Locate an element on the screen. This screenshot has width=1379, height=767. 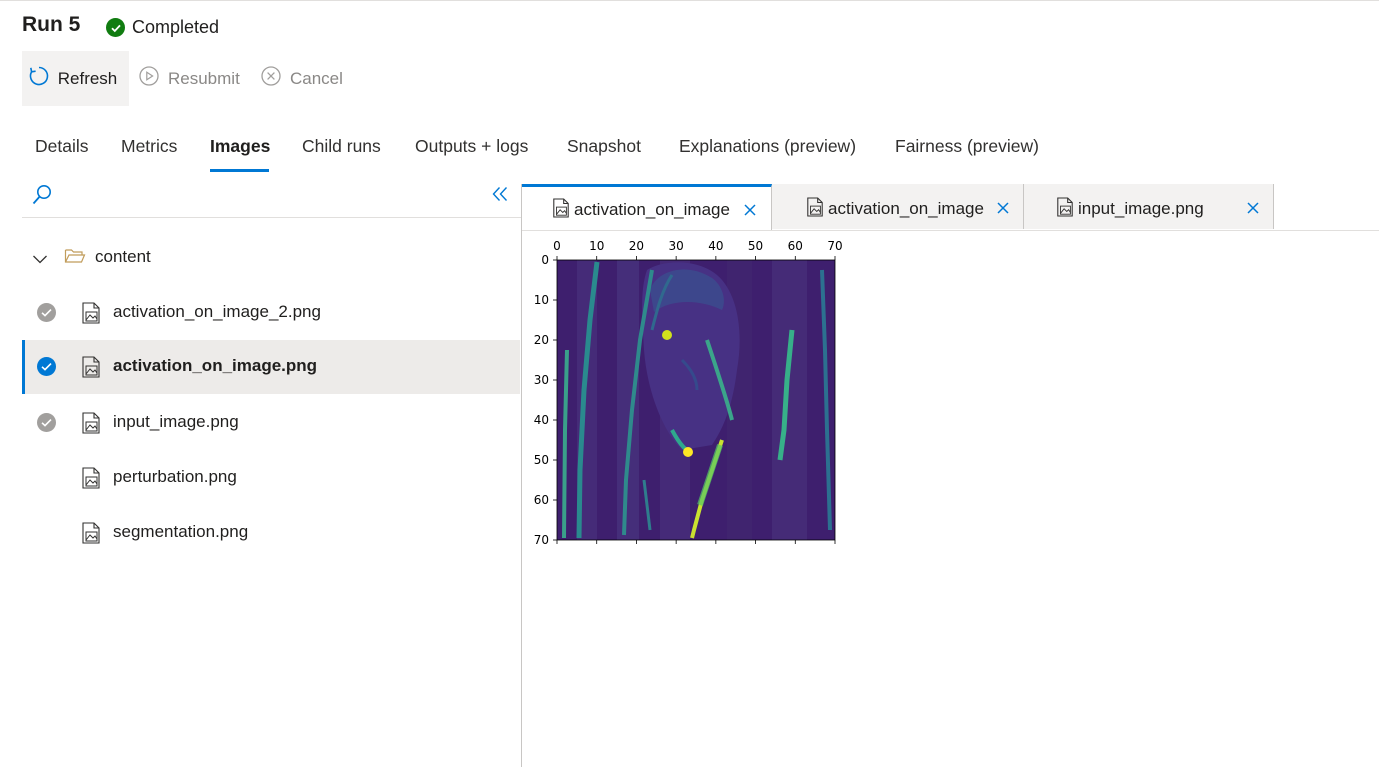
resubmit-label: Resubmit is located at coordinates (204, 78).